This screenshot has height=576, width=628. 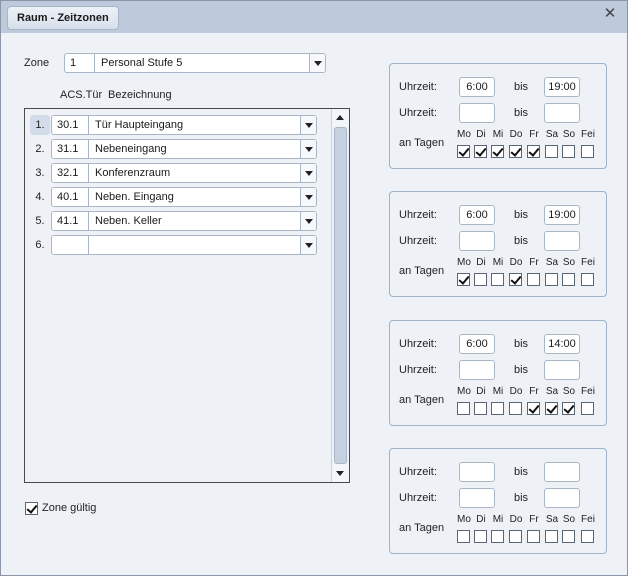 What do you see at coordinates (498, 134) in the screenshot?
I see `day-label: Mi` at bounding box center [498, 134].